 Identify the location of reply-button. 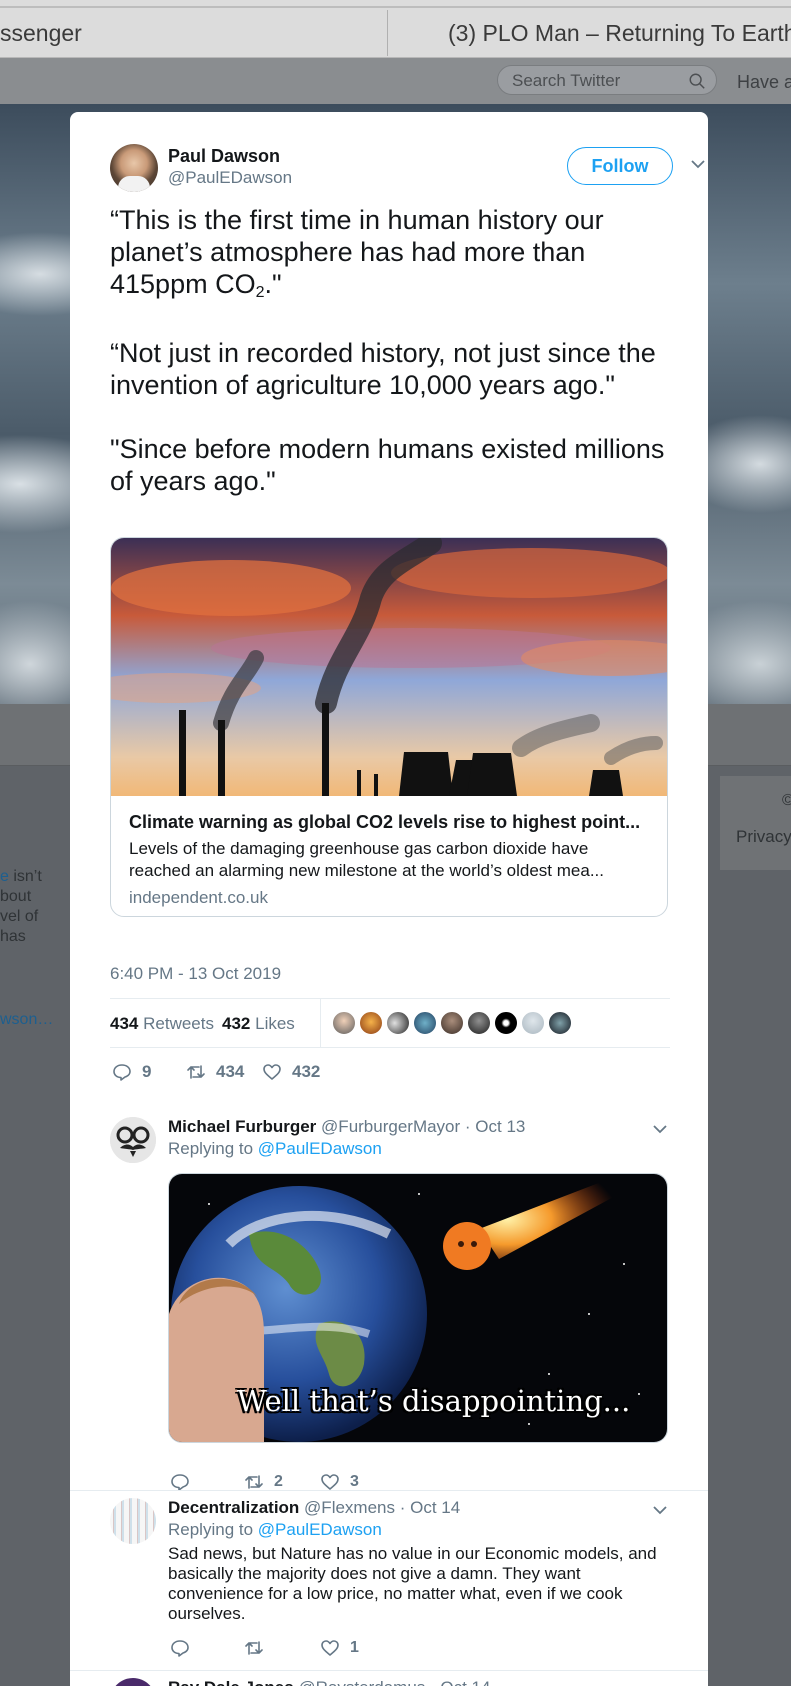
(185, 1648).